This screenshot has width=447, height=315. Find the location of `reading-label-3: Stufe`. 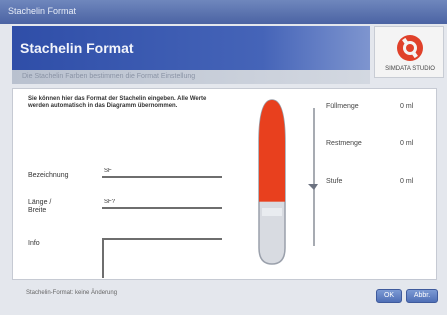

reading-label-3: Stufe is located at coordinates (334, 181).